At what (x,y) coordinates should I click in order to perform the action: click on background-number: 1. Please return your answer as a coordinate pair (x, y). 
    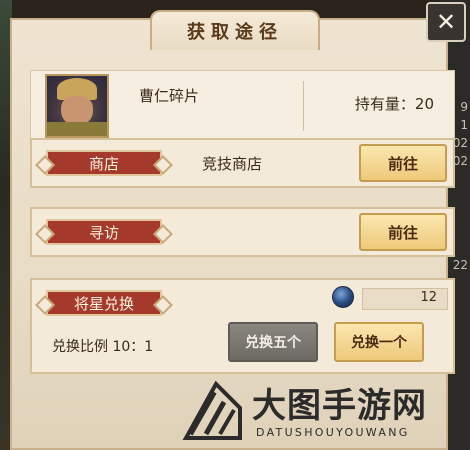
    Looking at the image, I should click on (464, 125).